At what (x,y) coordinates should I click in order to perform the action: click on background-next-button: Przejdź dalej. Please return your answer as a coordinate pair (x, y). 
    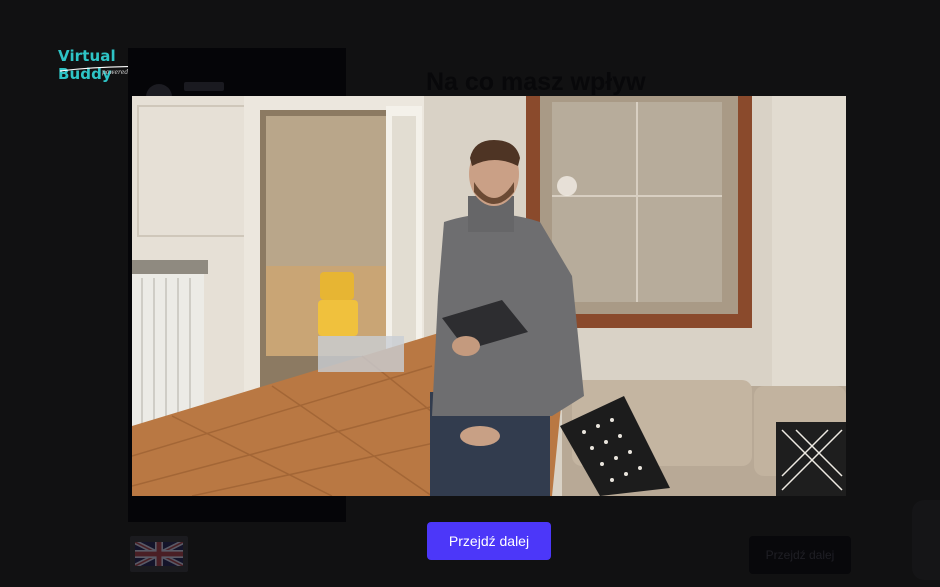
    Looking at the image, I should click on (800, 555).